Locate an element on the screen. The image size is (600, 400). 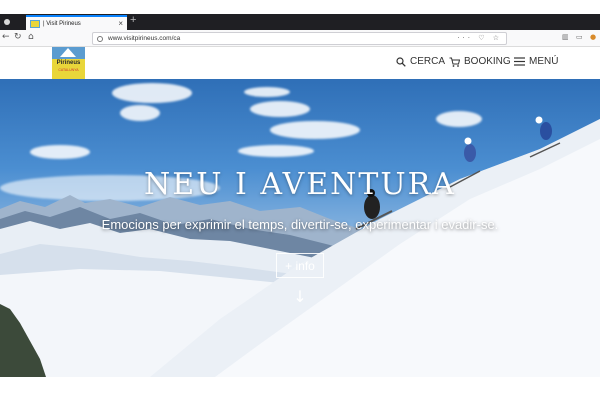
site-header: Pirineus CATALUNYA CERCA BOOKING MENÚ is located at coordinates (300, 63).